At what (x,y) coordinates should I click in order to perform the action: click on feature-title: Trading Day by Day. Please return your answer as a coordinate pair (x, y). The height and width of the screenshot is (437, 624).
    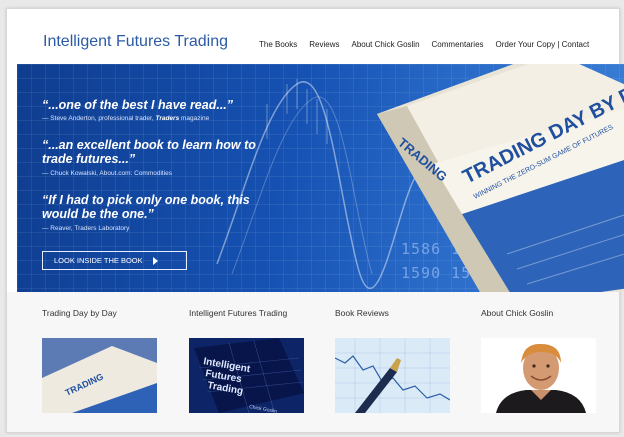
    Looking at the image, I should click on (107, 313).